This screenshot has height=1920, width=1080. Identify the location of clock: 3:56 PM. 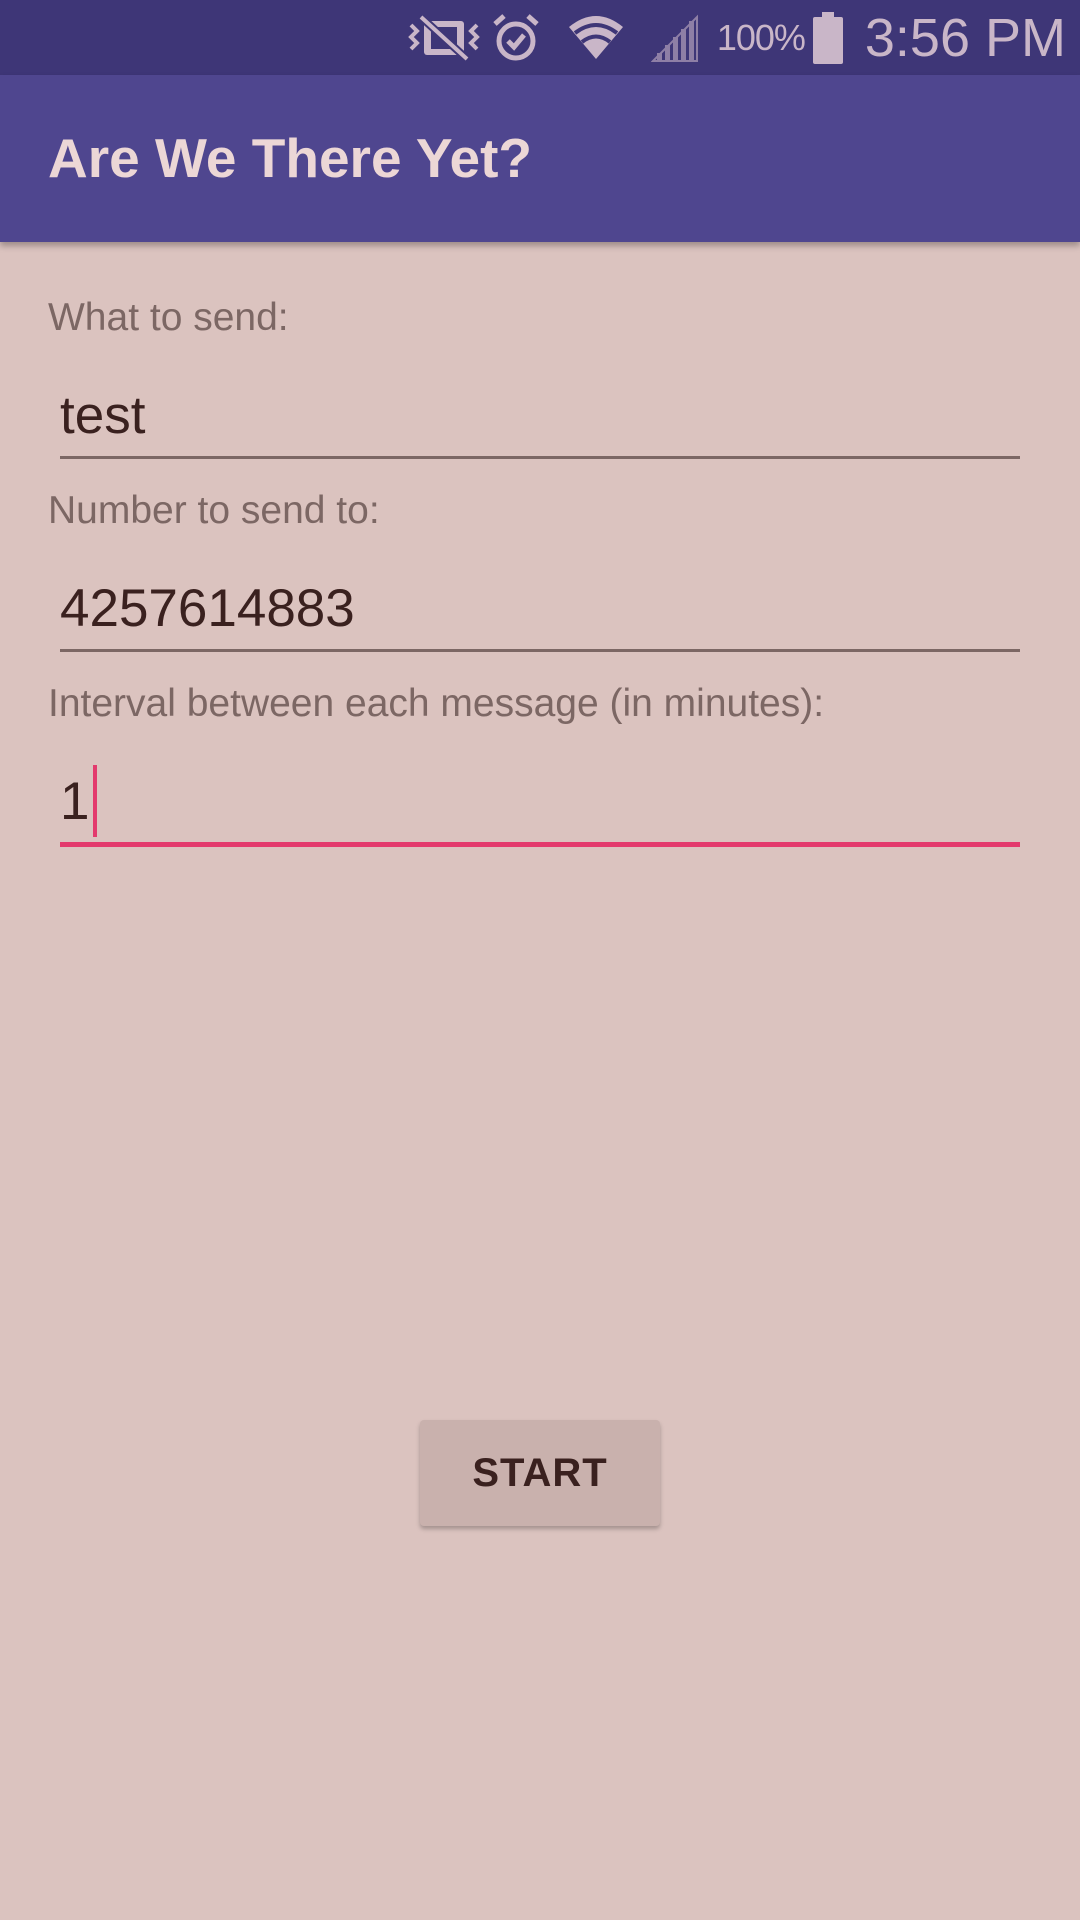
(965, 37).